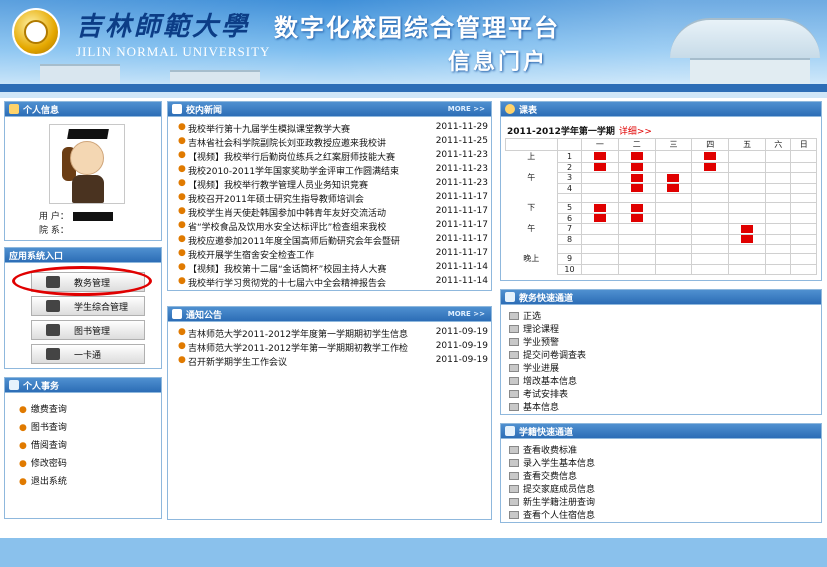  Describe the element at coordinates (333, 198) in the screenshot. I see `news-item: ● 我校召开2011年硕士研究生指导教师培训会 2011-11-17` at that location.